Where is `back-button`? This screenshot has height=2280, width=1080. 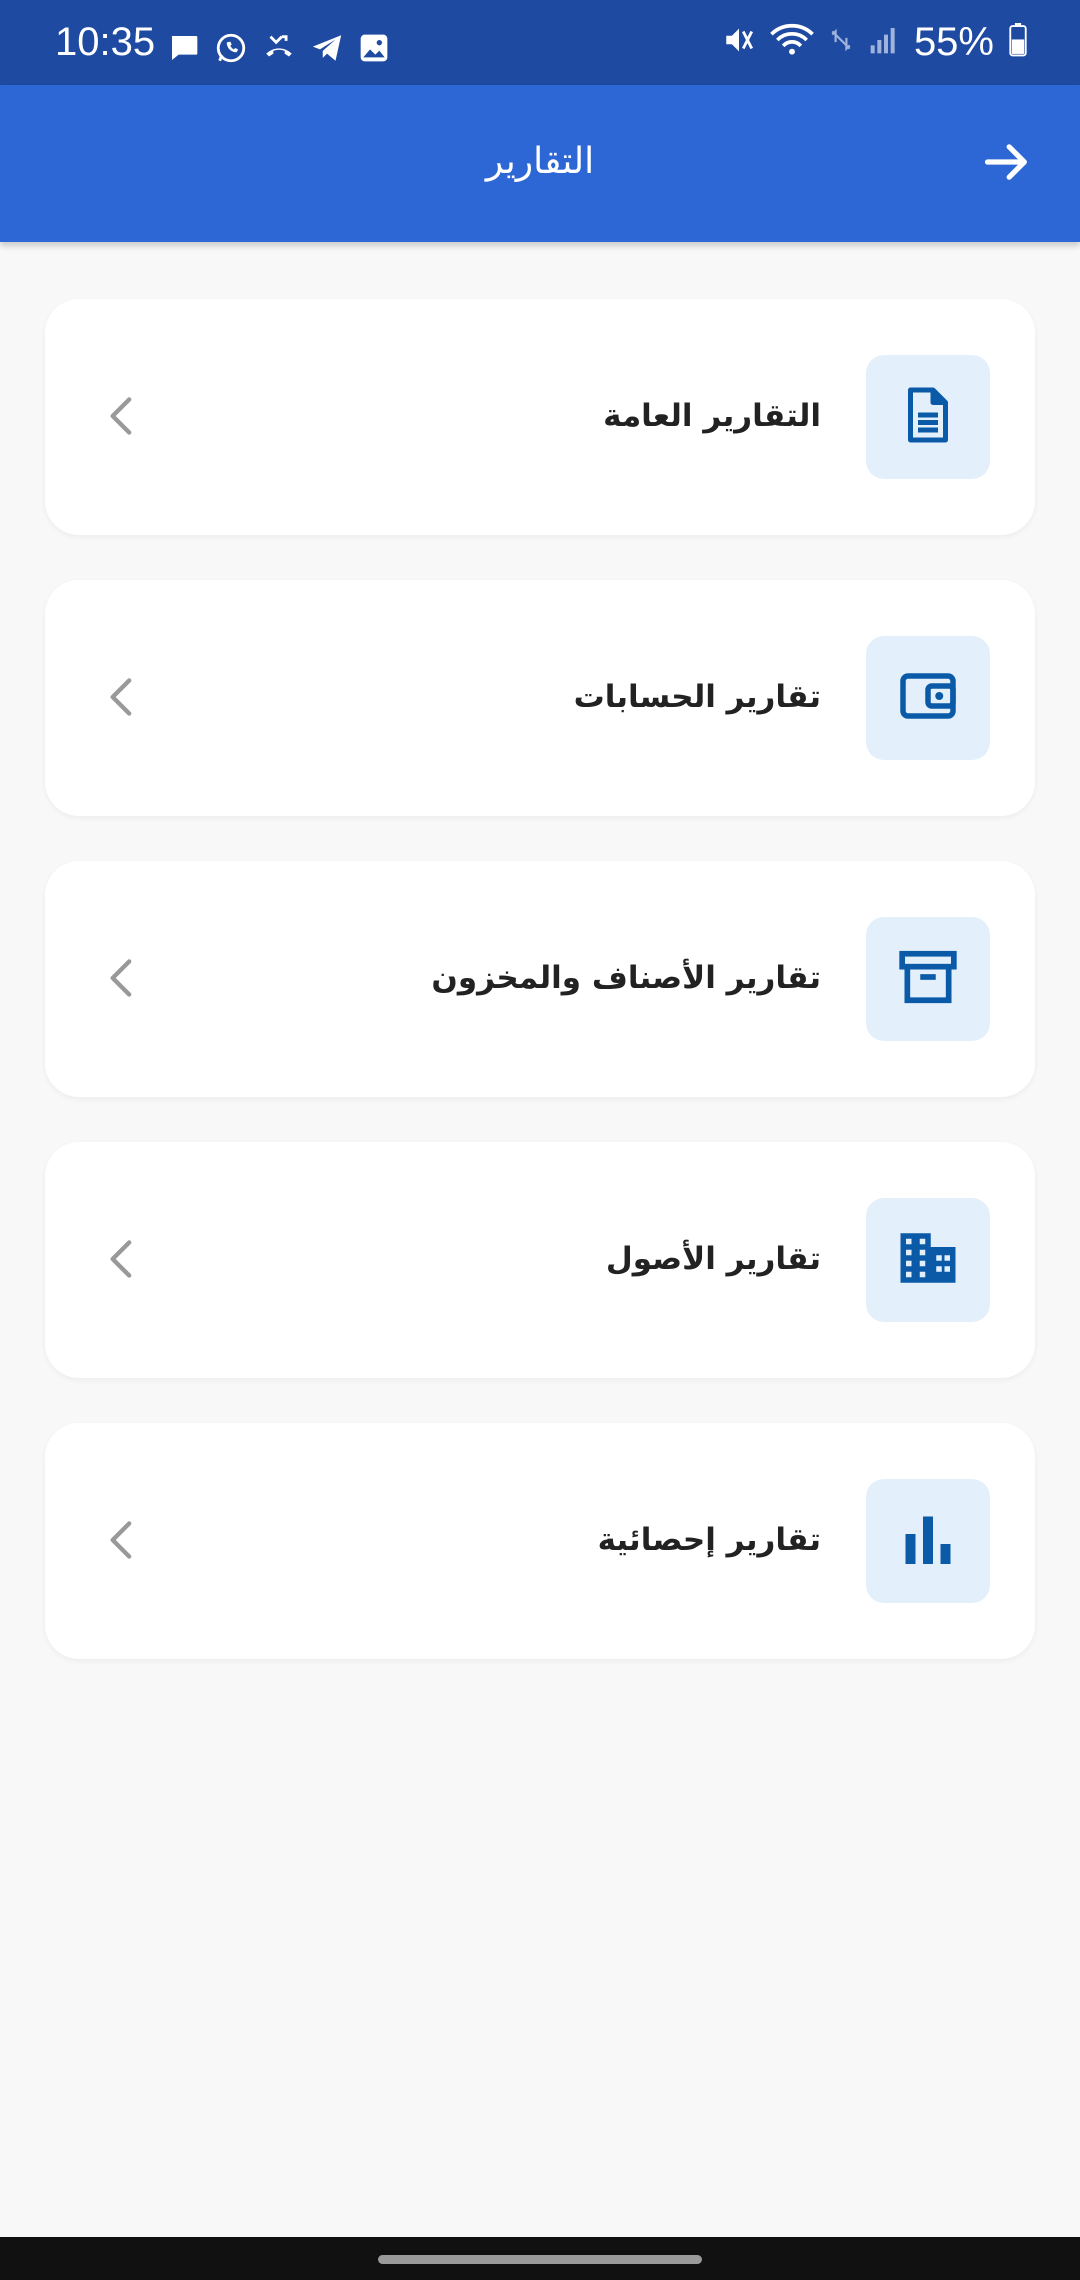 back-button is located at coordinates (1007, 164).